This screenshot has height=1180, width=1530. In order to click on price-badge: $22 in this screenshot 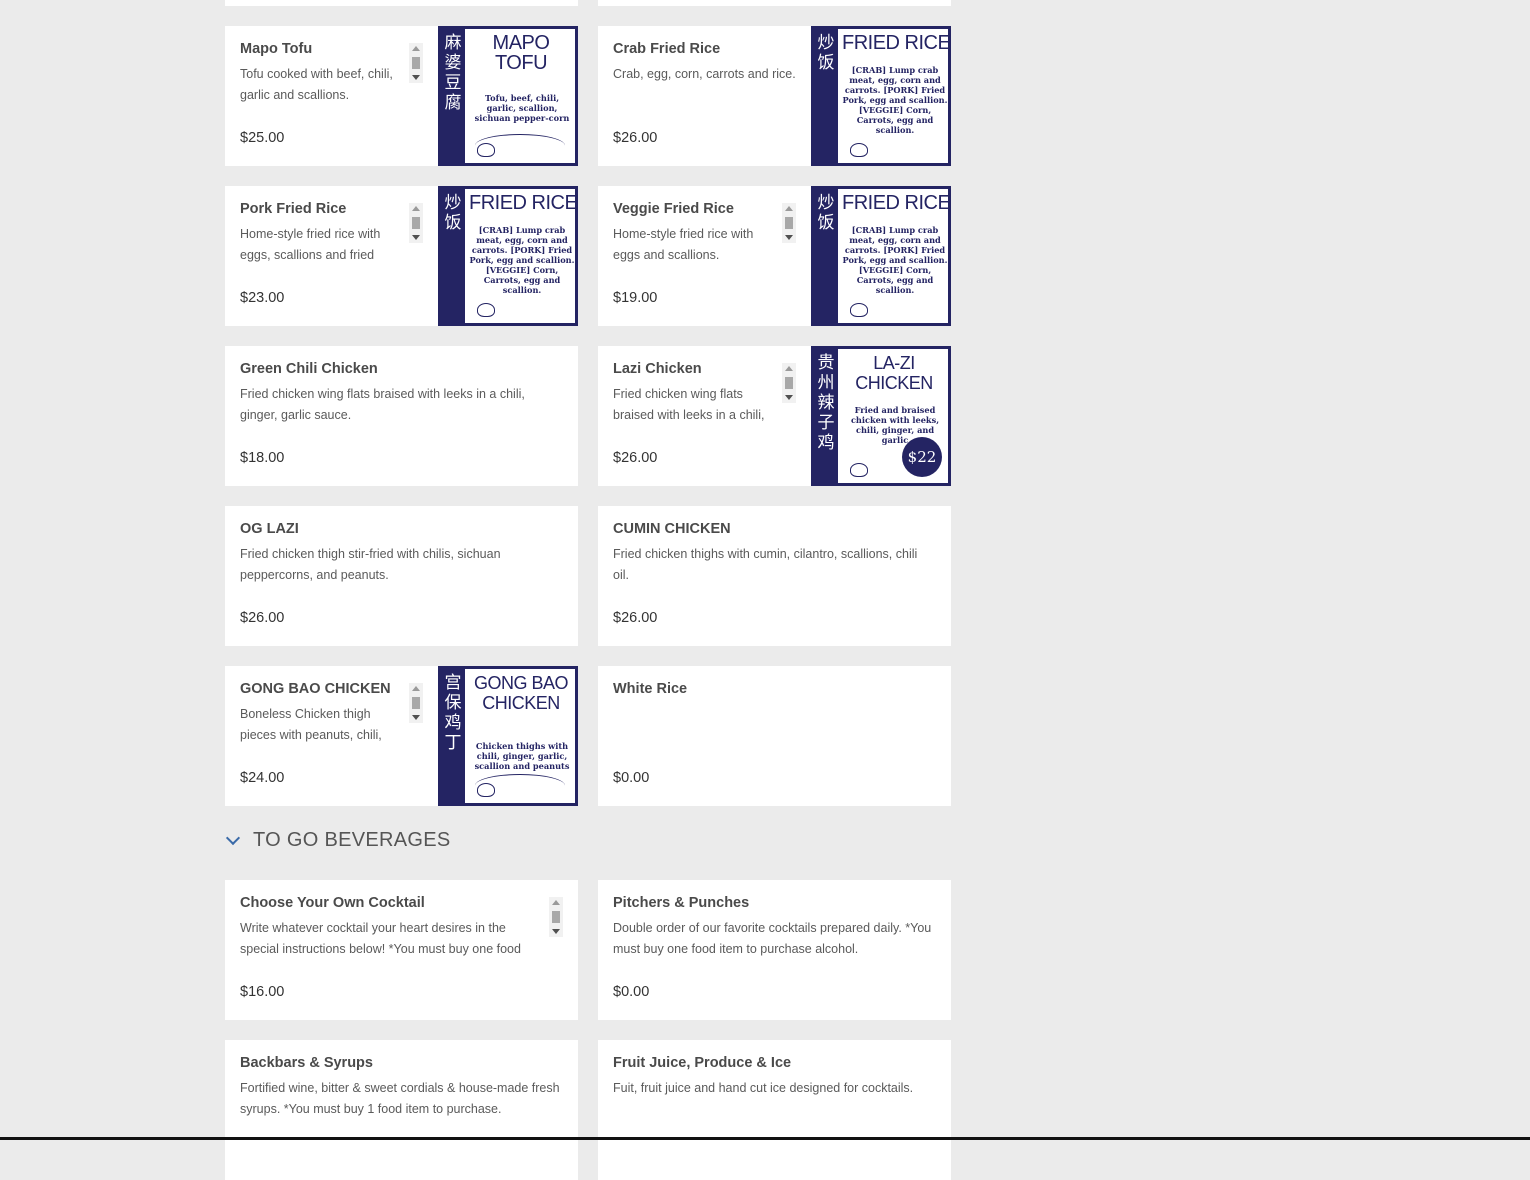, I will do `click(922, 457)`.